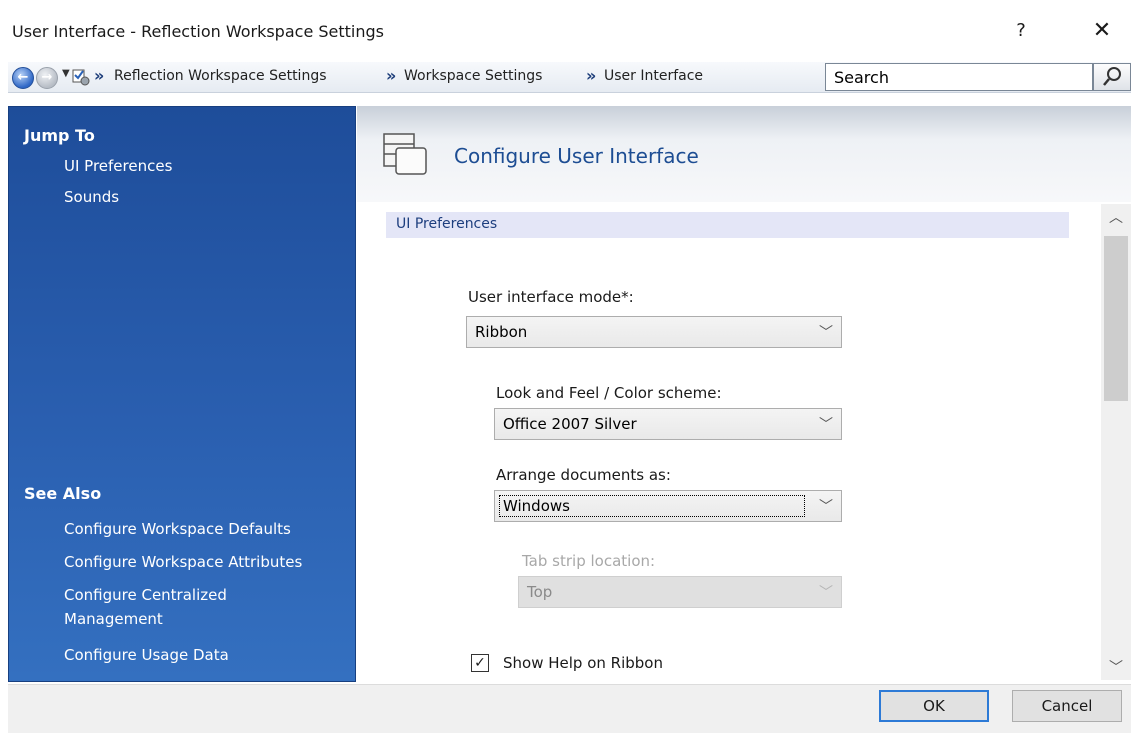 Image resolution: width=1137 pixels, height=733 pixels. I want to click on history-dropdown-icon: ▼, so click(66, 73).